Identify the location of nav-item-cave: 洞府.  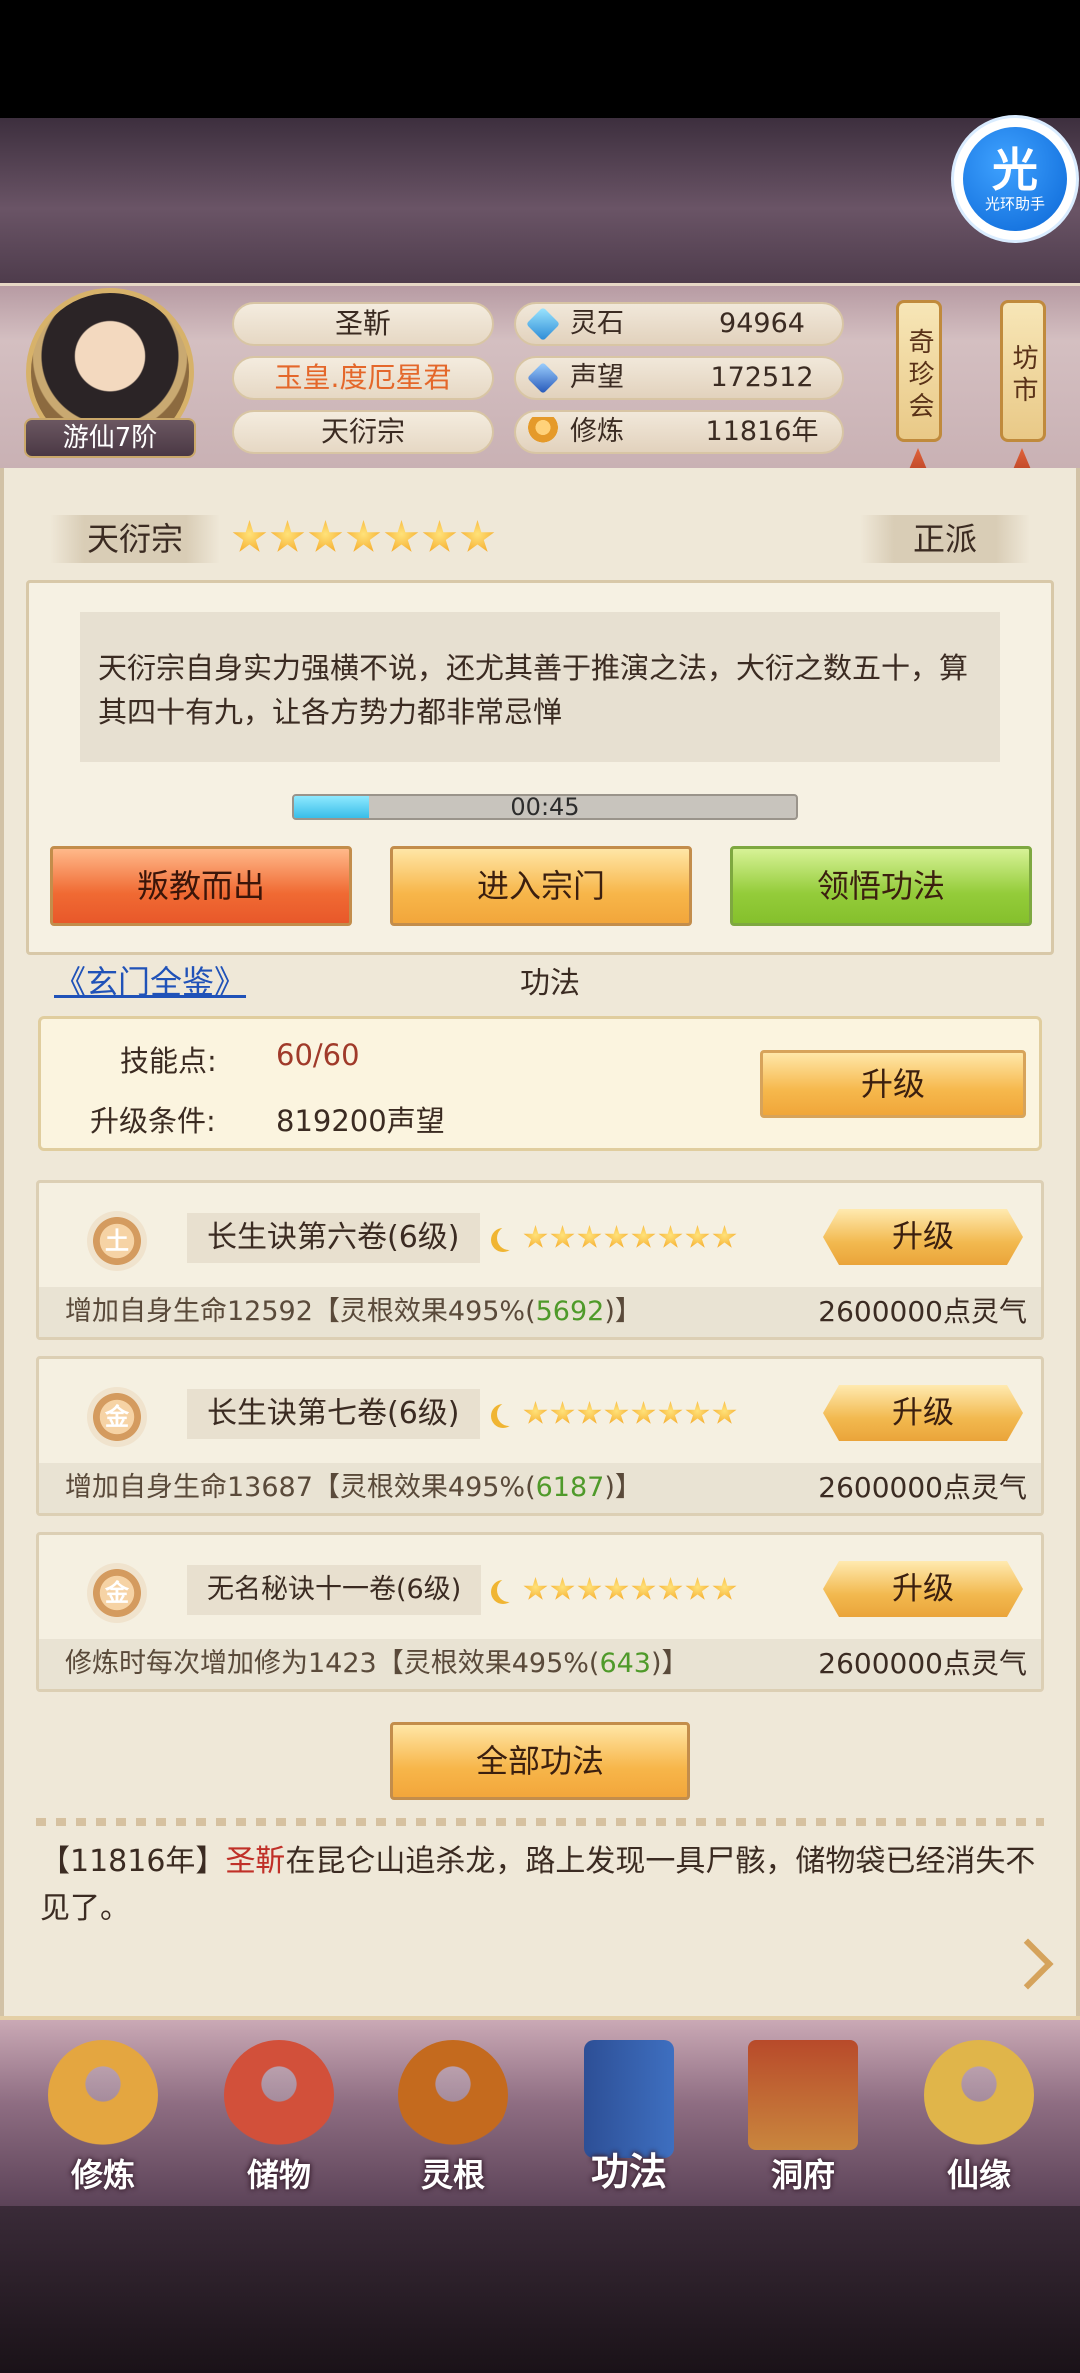
(803, 2120).